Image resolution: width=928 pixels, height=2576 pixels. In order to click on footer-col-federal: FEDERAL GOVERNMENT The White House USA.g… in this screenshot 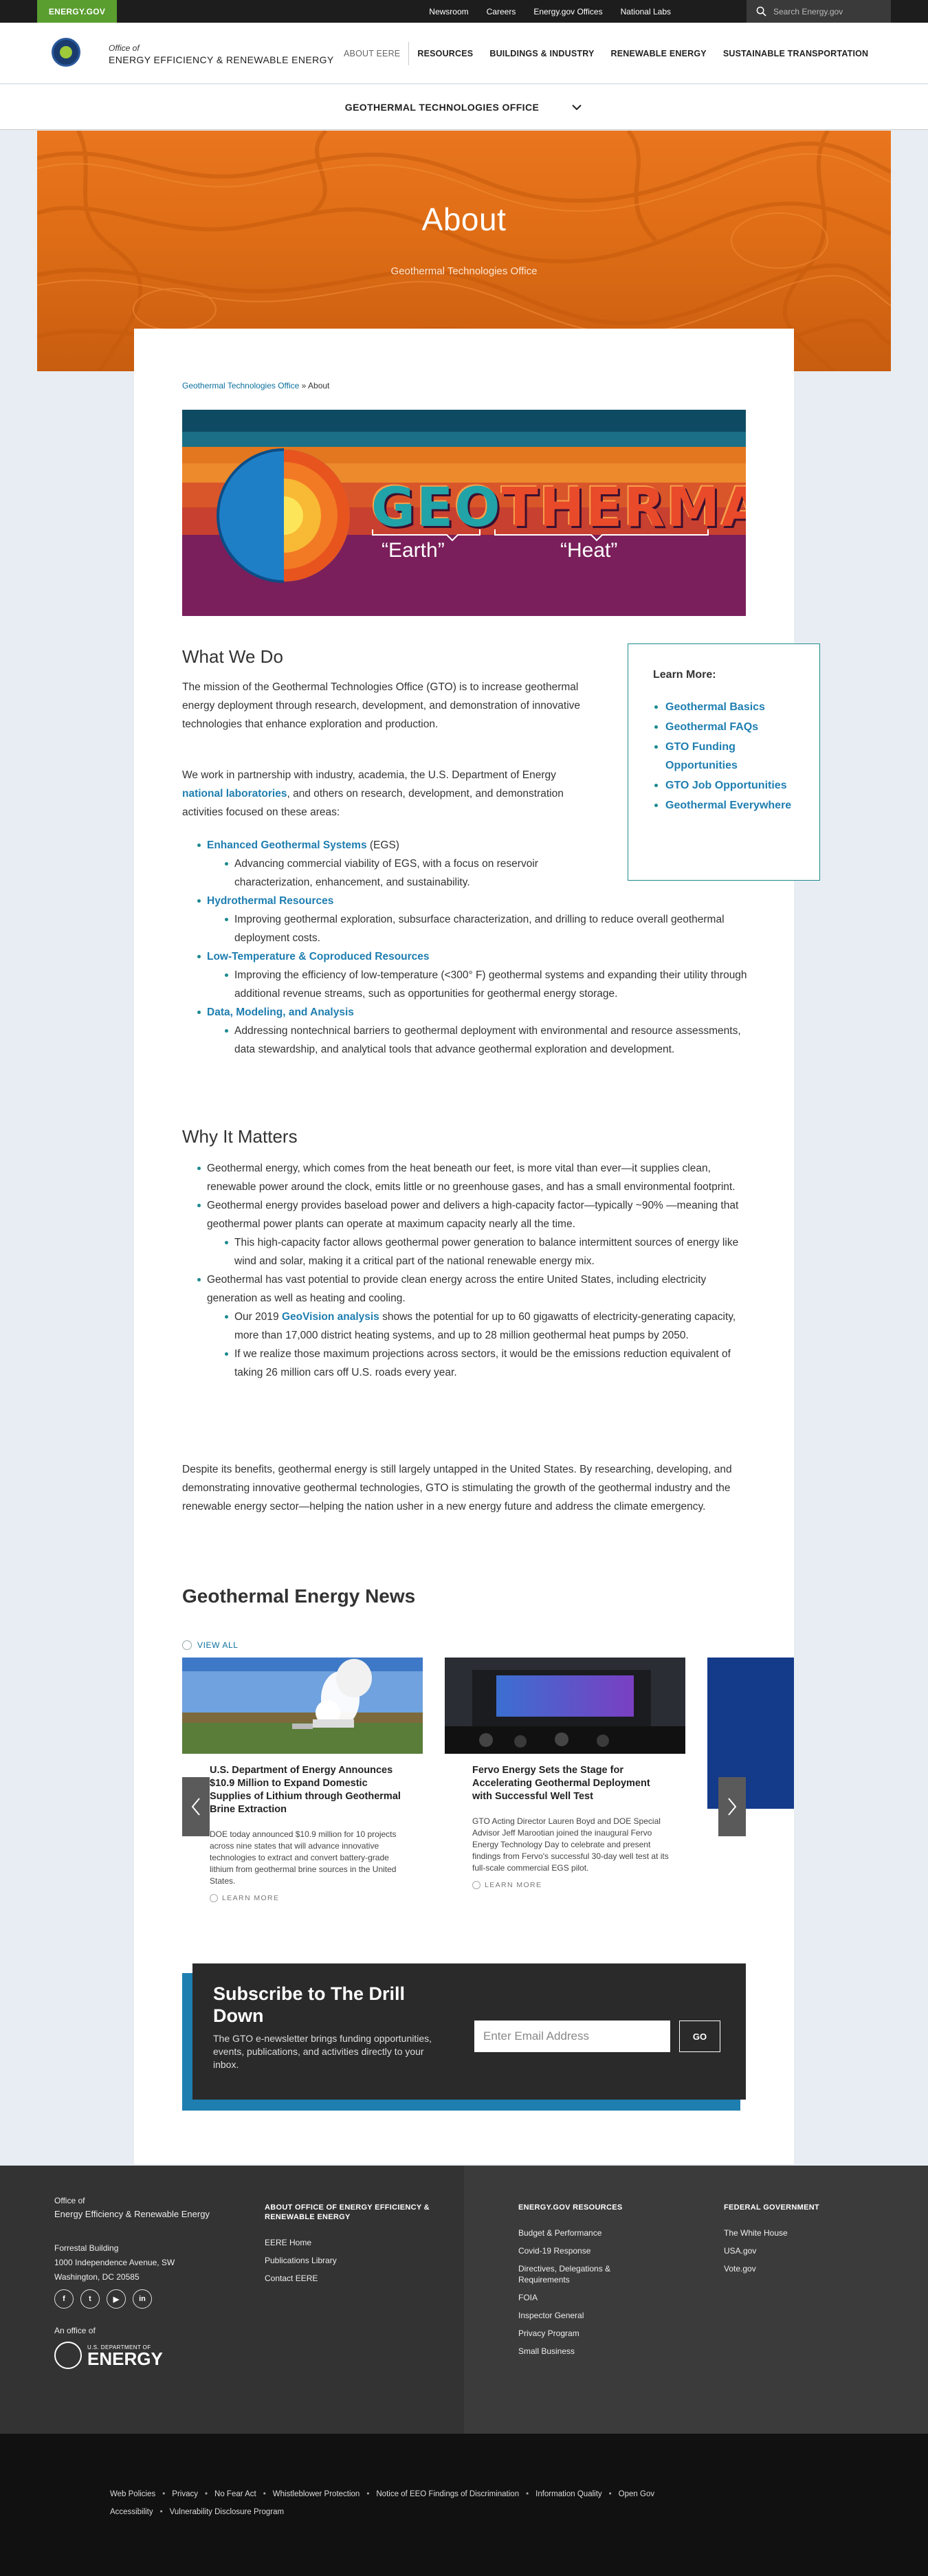, I will do `click(792, 2242)`.